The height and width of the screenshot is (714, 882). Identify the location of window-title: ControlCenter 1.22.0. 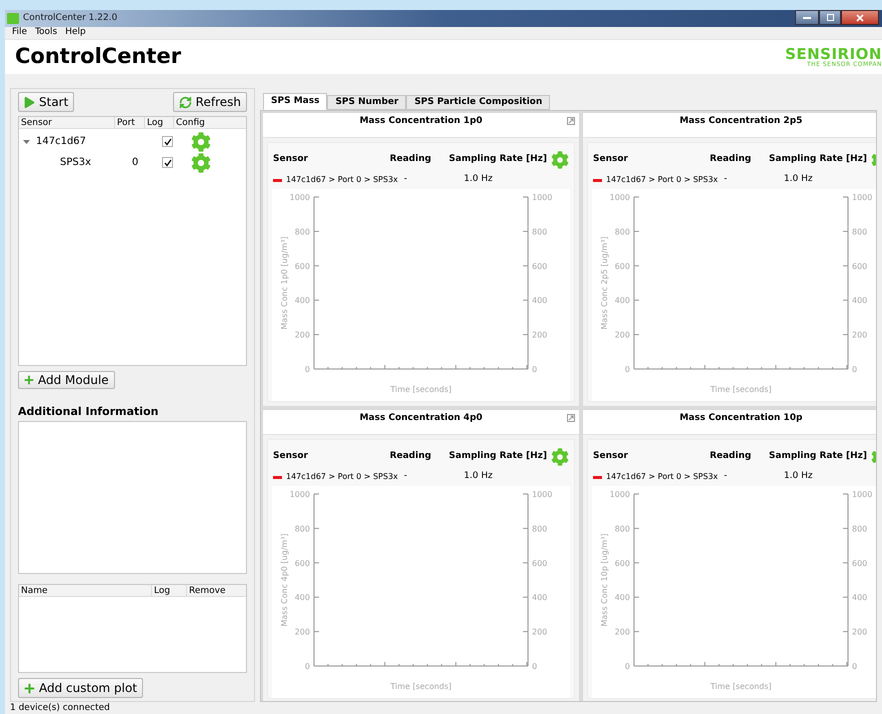
(70, 18).